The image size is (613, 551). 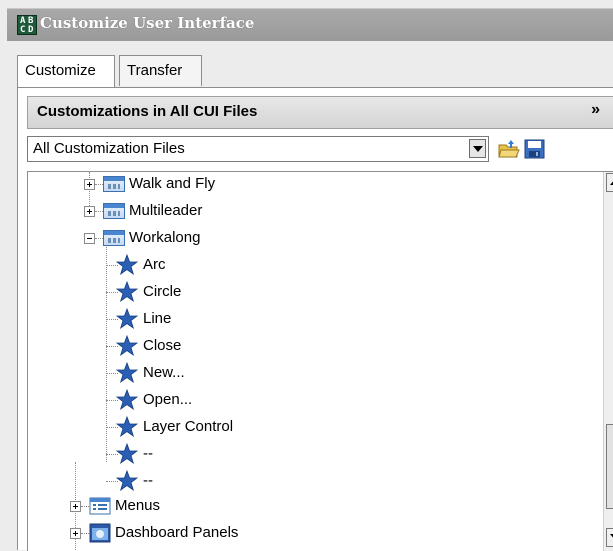 I want to click on tree-node-layer-control: Layer Control, so click(x=236, y=427).